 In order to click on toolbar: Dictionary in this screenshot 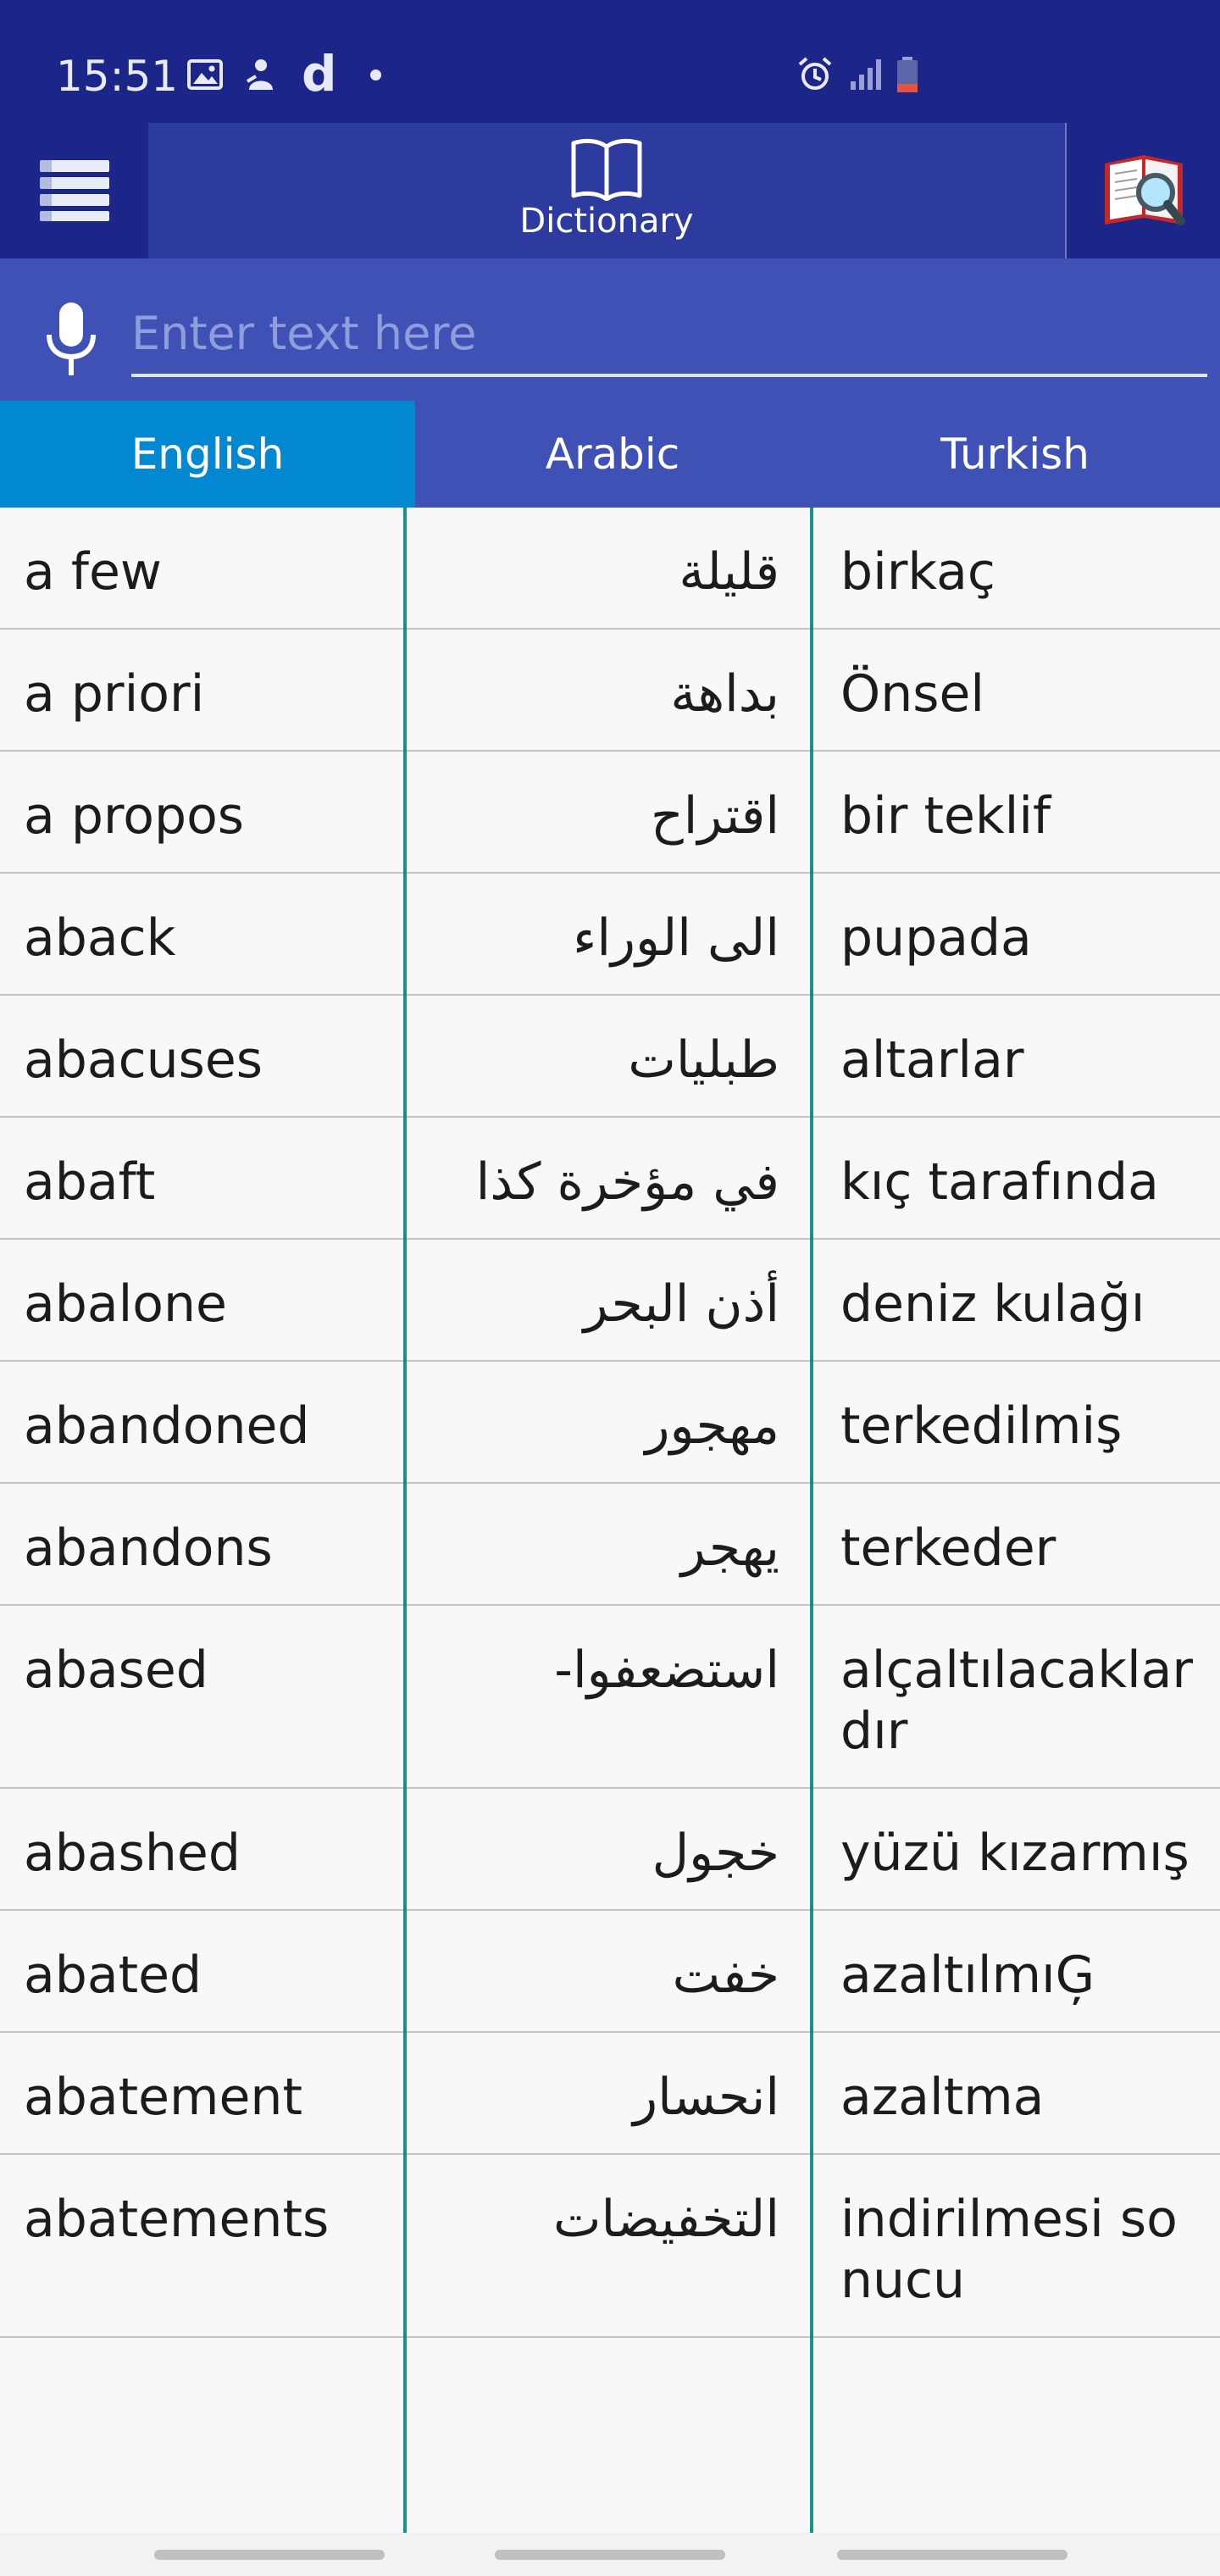, I will do `click(610, 190)`.